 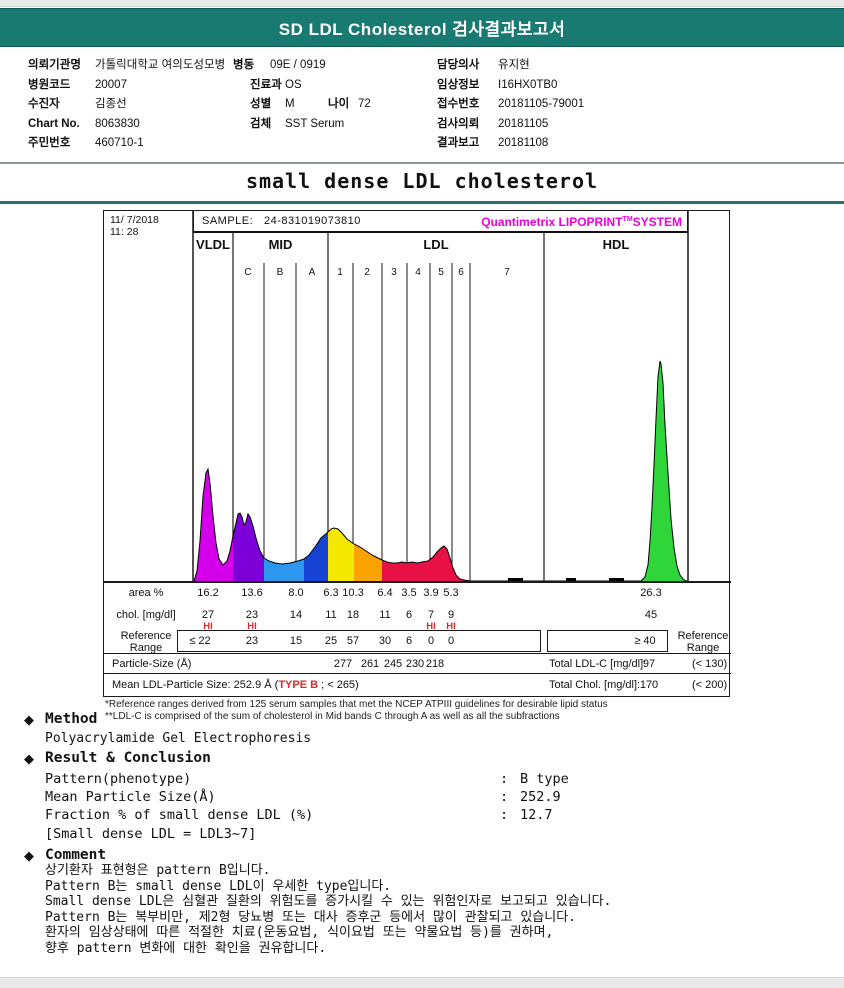 I want to click on area-percent-value: 16.2, so click(x=208, y=593).